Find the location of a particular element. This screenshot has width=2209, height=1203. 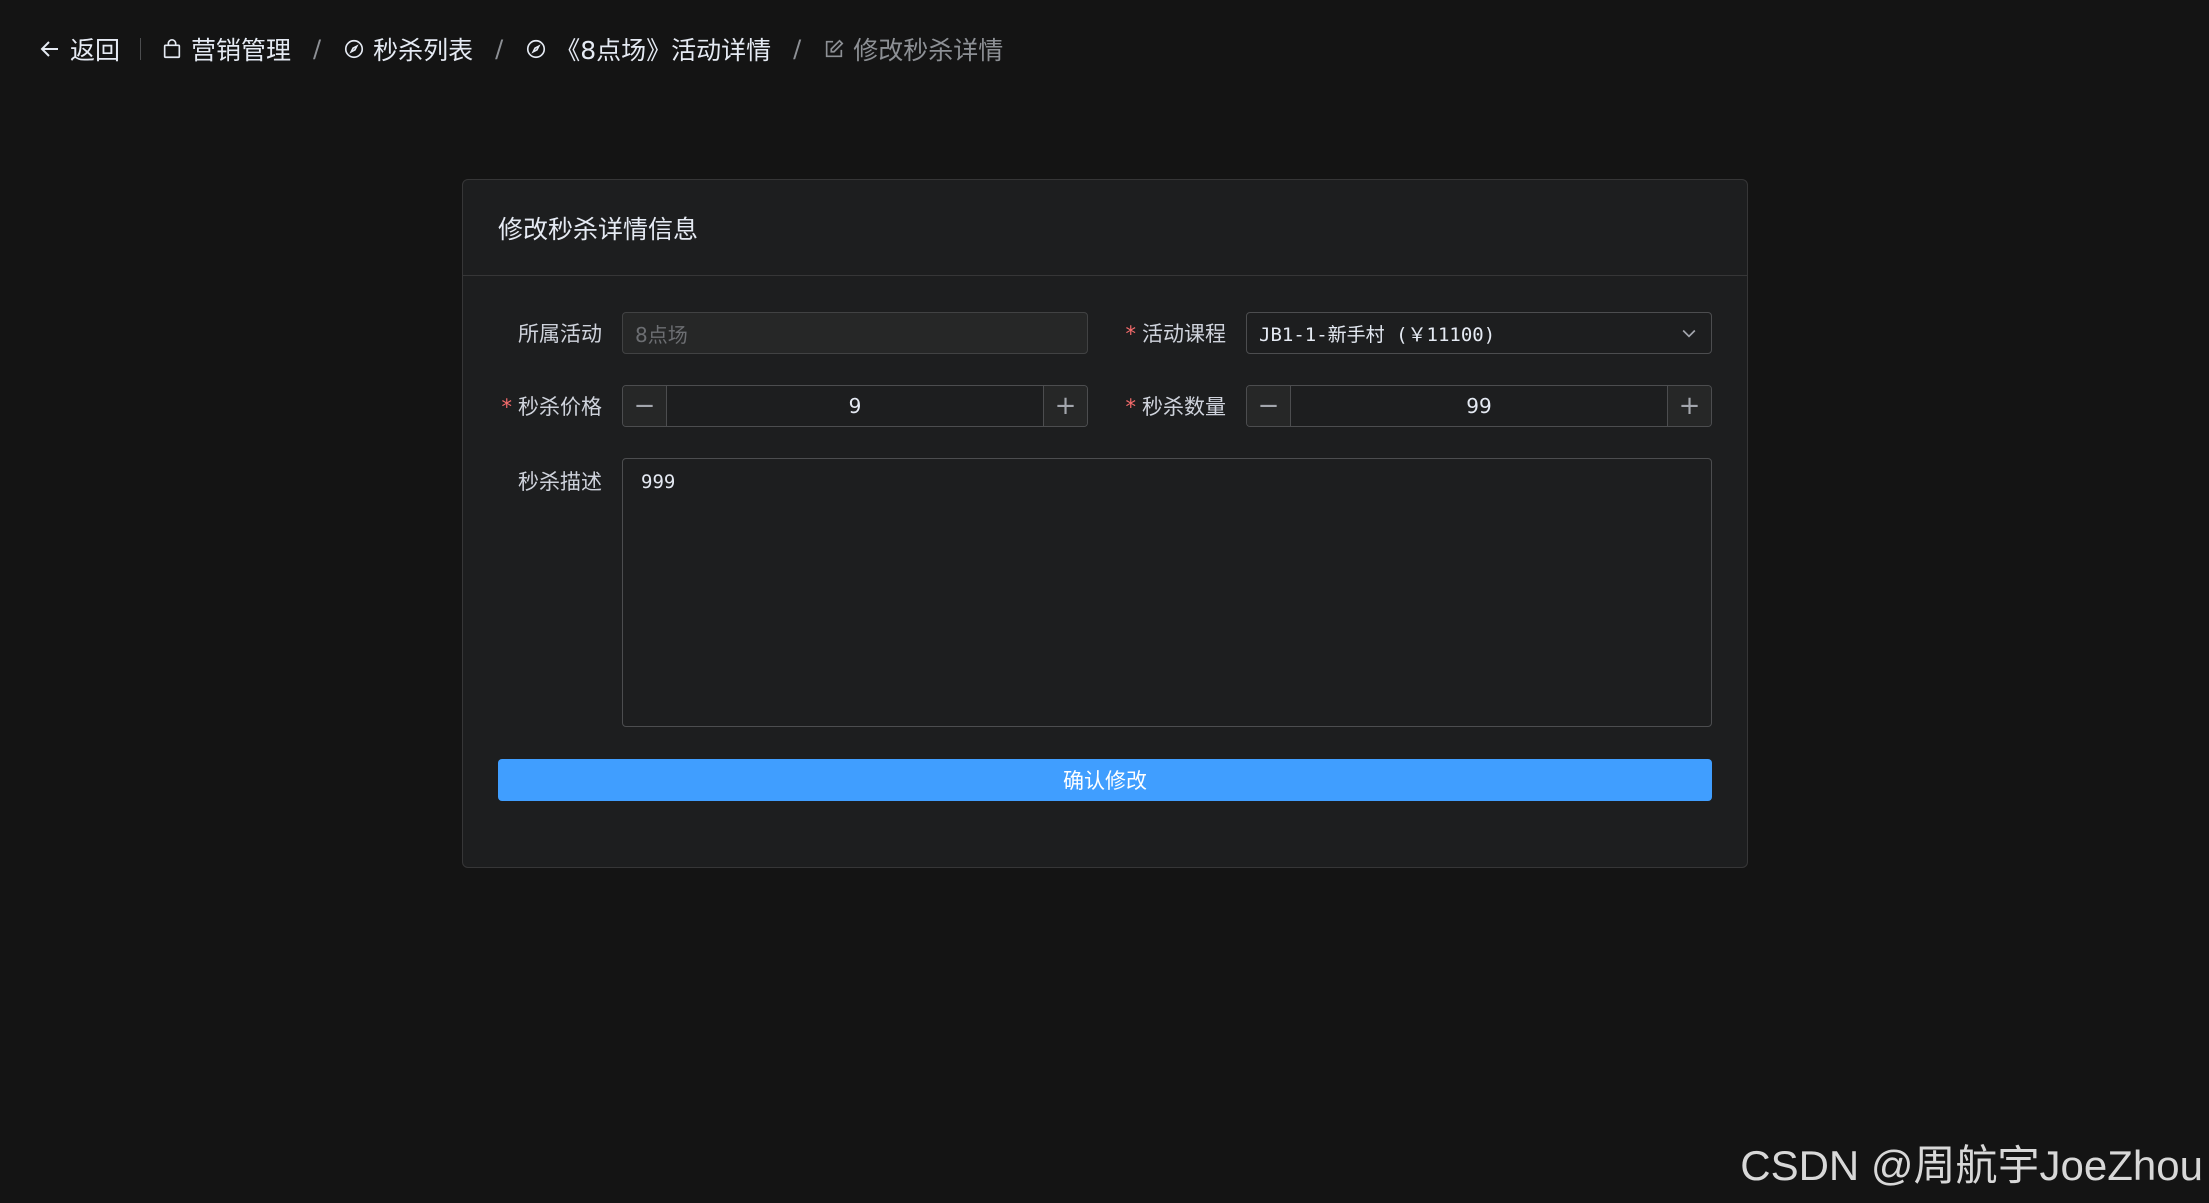

price-label: * 秒杀价格 is located at coordinates (552, 407).